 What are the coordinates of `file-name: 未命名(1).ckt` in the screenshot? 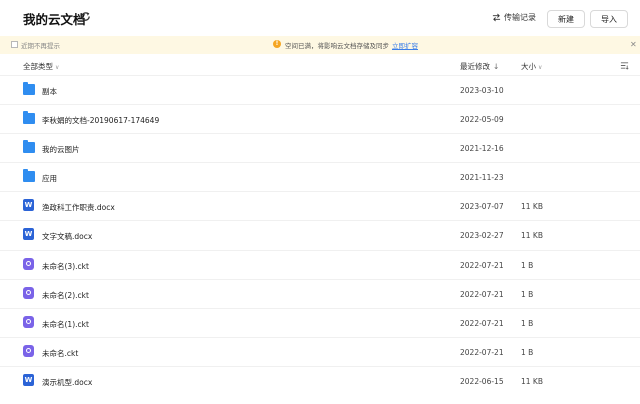 It's located at (65, 324).